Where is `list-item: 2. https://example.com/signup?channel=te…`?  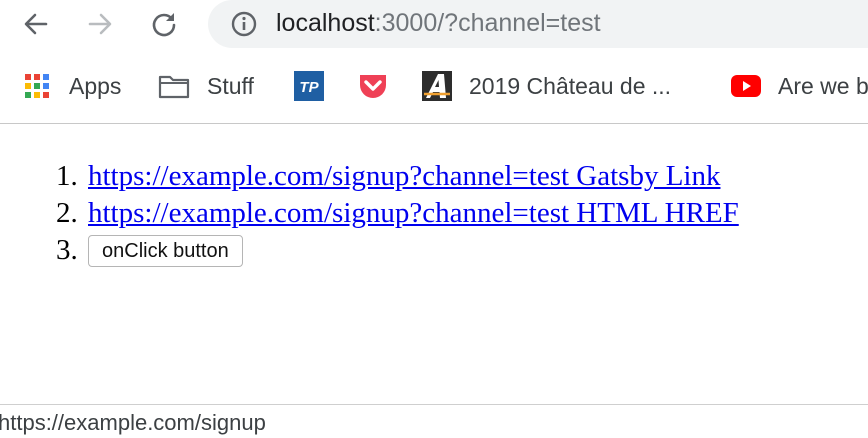 list-item: 2. https://example.com/signup?channel=te… is located at coordinates (397, 213).